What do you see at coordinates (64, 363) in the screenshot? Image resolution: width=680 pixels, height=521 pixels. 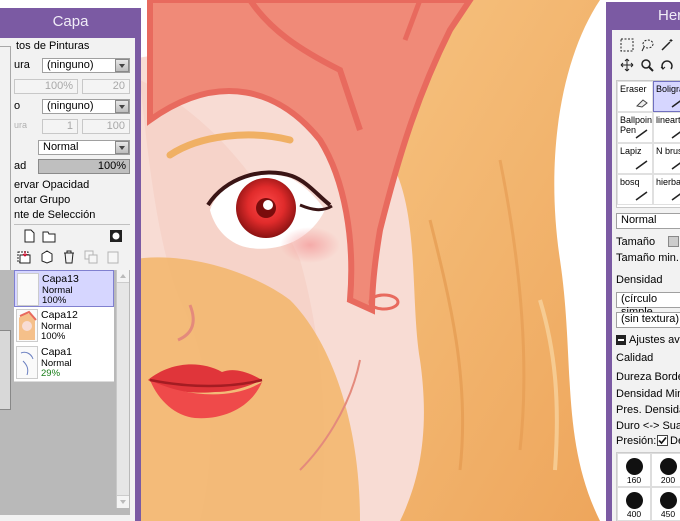 I see `layer-row-capa1: Capa1 Normal 29%` at bounding box center [64, 363].